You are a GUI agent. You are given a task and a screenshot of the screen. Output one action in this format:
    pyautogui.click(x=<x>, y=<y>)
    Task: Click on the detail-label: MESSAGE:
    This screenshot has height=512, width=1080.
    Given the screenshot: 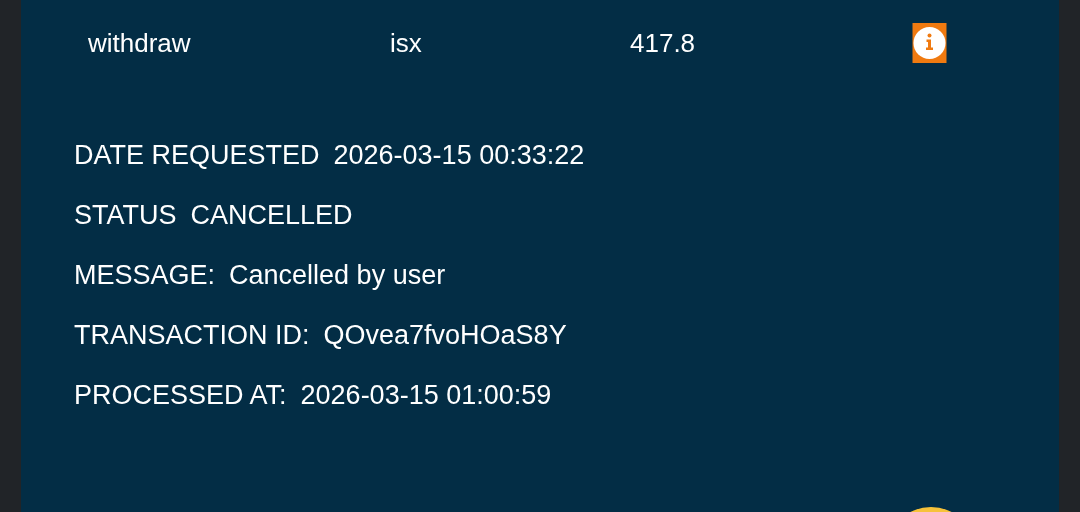 What is the action you would take?
    pyautogui.click(x=145, y=275)
    